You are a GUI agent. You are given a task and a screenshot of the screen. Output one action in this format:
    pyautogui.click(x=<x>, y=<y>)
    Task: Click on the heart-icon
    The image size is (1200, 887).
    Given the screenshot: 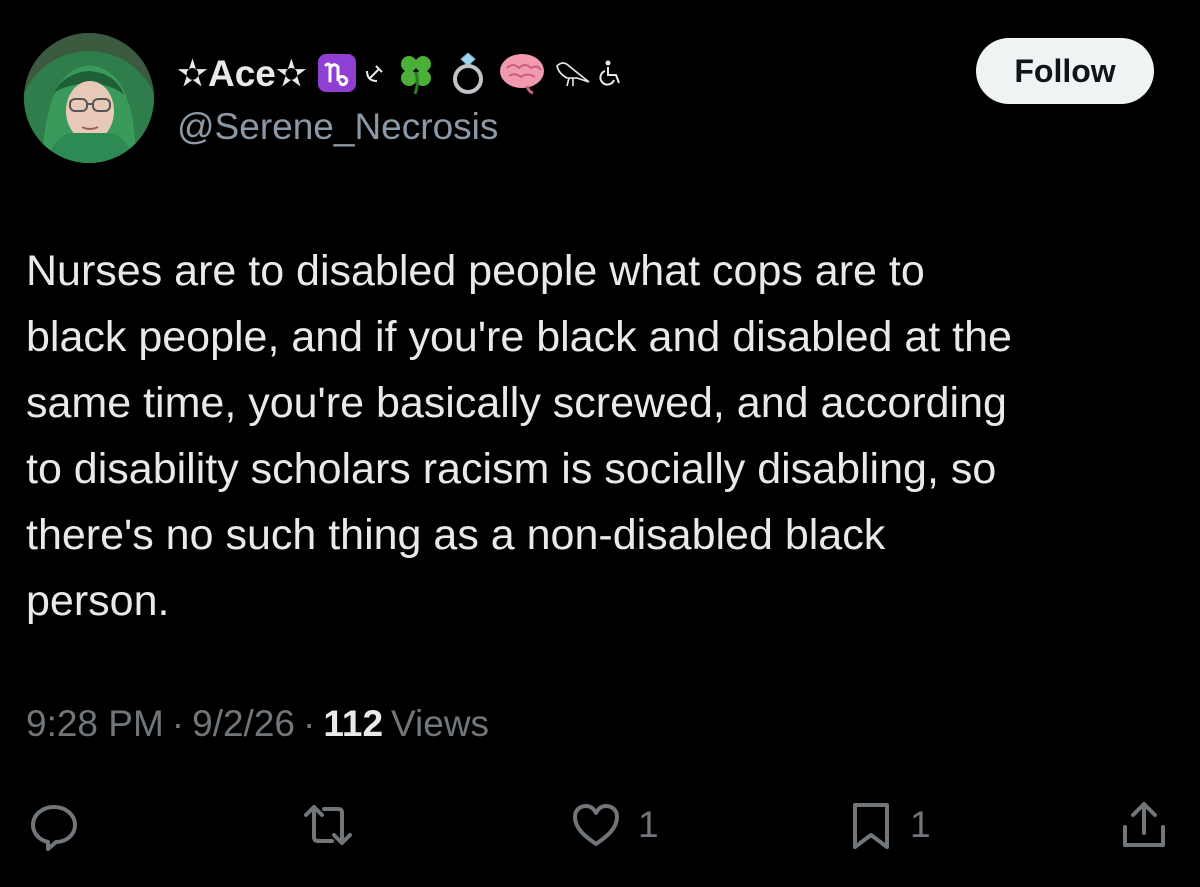 What is the action you would take?
    pyautogui.click(x=596, y=825)
    